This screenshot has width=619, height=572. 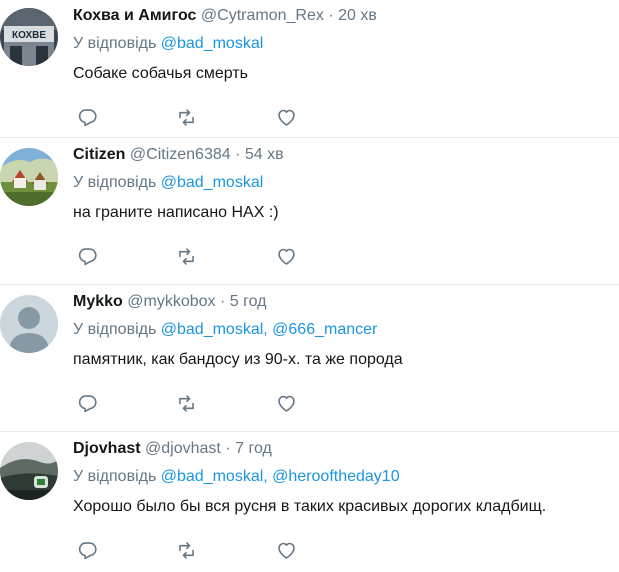 I want to click on timestamp: 54 хв, so click(x=264, y=154).